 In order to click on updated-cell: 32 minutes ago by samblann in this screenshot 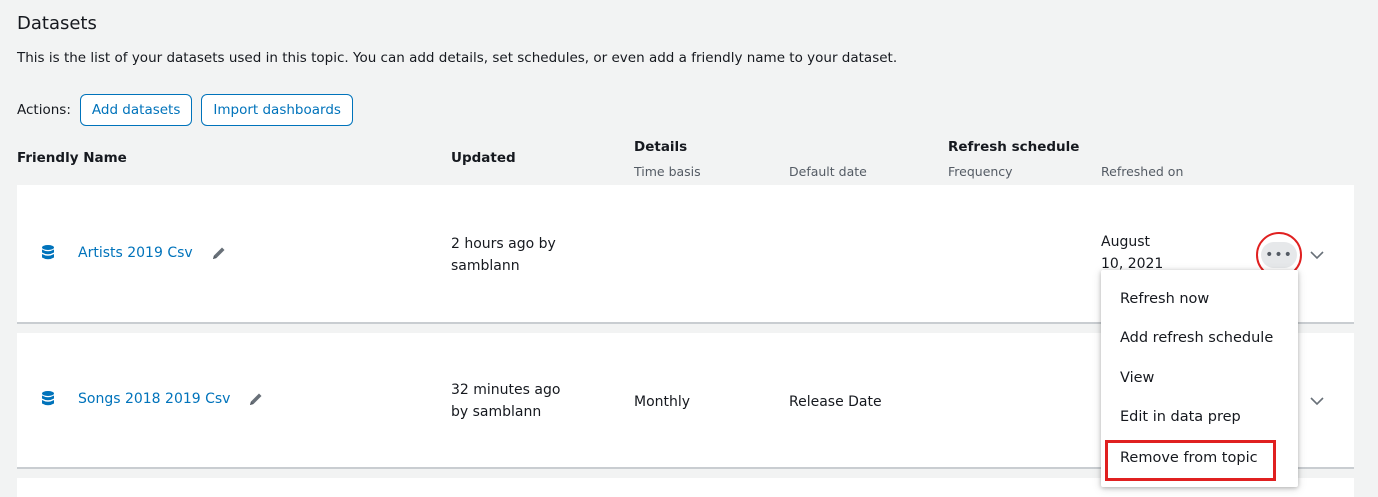, I will do `click(505, 401)`.